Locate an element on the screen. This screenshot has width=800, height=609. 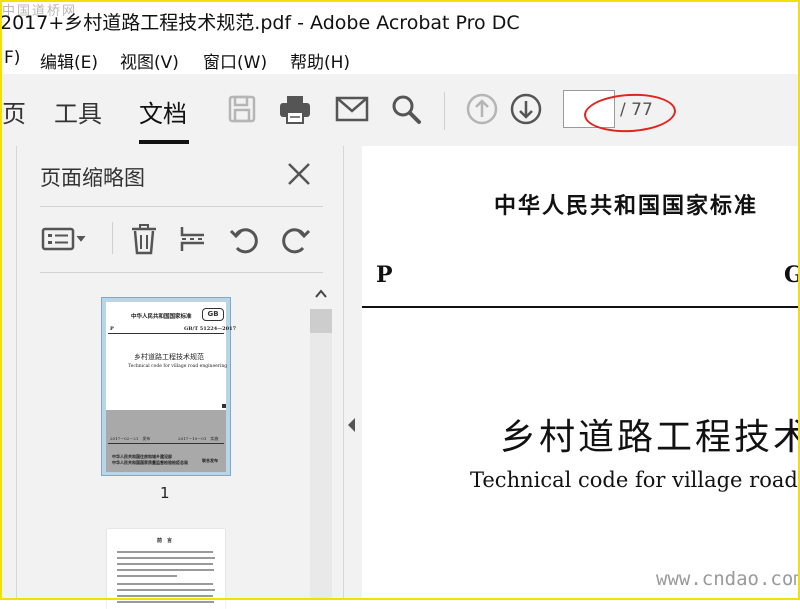
doc-title: 乡村道路工程技术 is located at coordinates (650, 437).